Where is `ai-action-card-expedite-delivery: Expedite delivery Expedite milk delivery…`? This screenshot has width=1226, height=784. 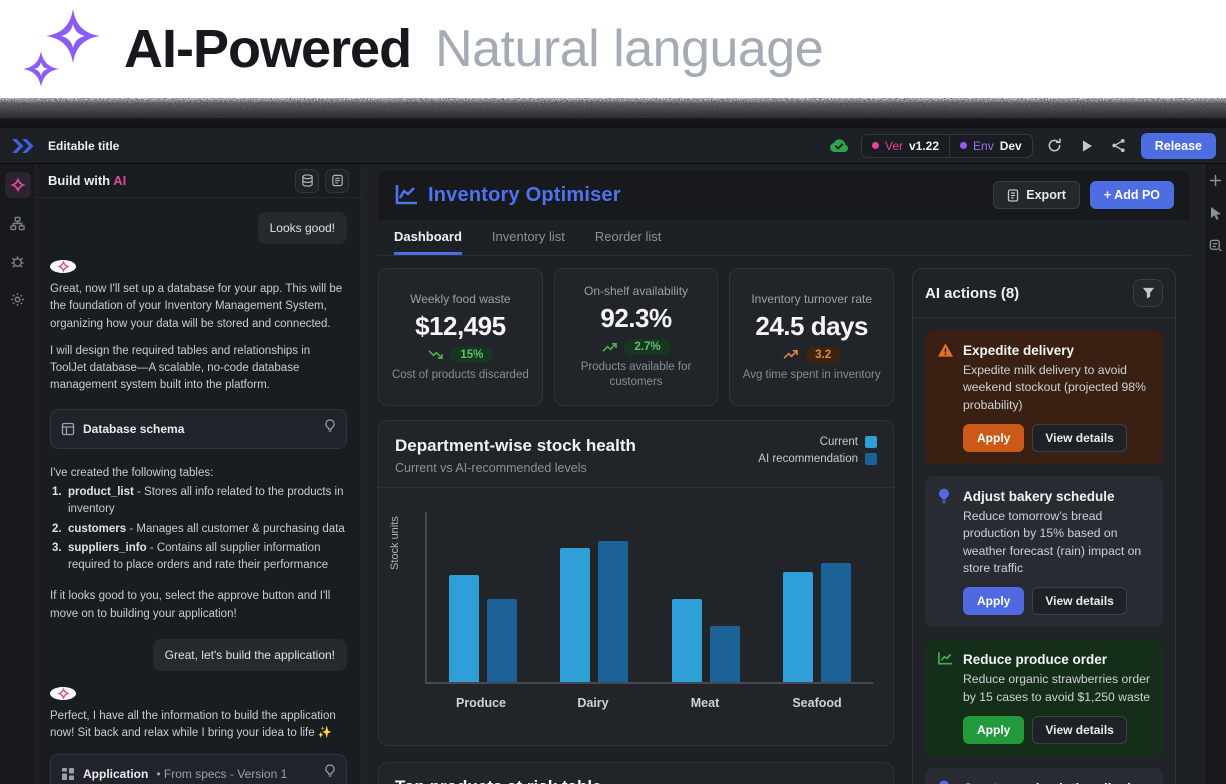 ai-action-card-expedite-delivery: Expedite delivery Expedite milk delivery… is located at coordinates (1044, 397).